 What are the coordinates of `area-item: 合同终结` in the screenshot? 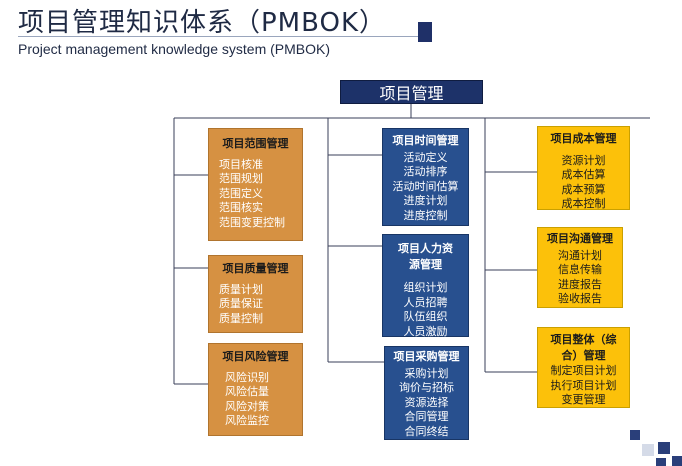 It's located at (426, 431).